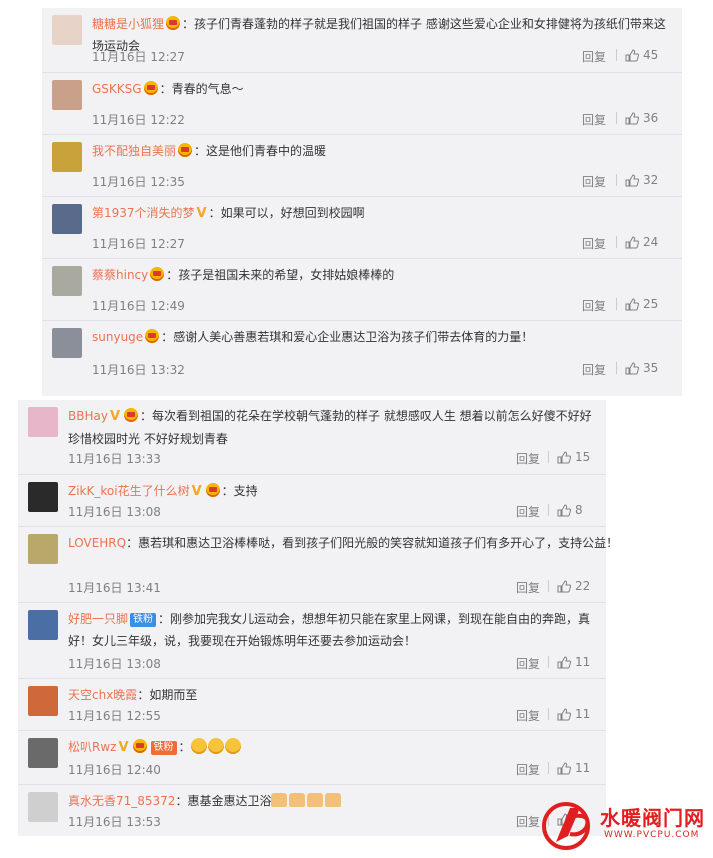 The height and width of the screenshot is (858, 713). I want to click on comment-username: 真水无香71_85372, so click(121, 801).